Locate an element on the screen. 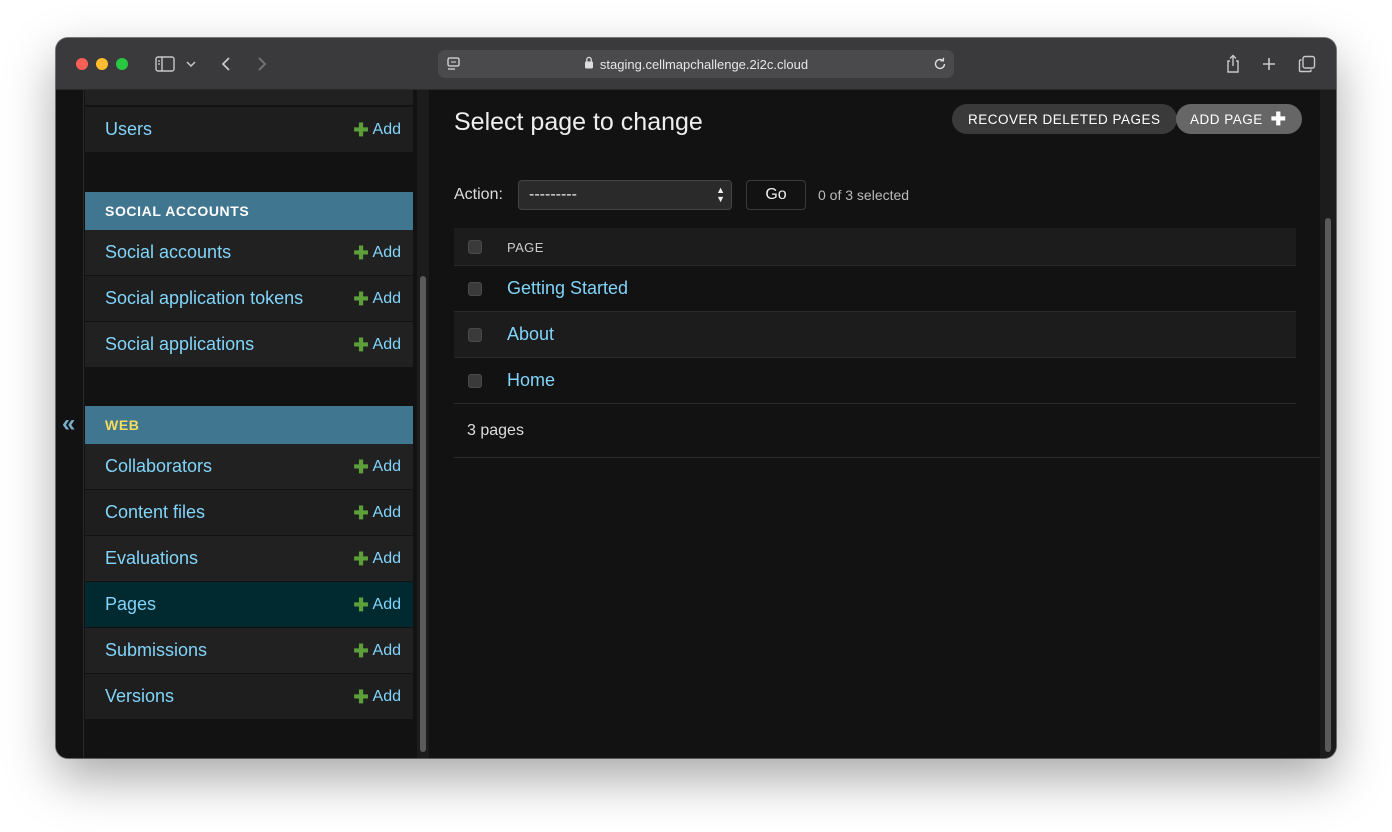  sidebar-item-evaluations: Evaluations ✚ Add is located at coordinates (249, 559).